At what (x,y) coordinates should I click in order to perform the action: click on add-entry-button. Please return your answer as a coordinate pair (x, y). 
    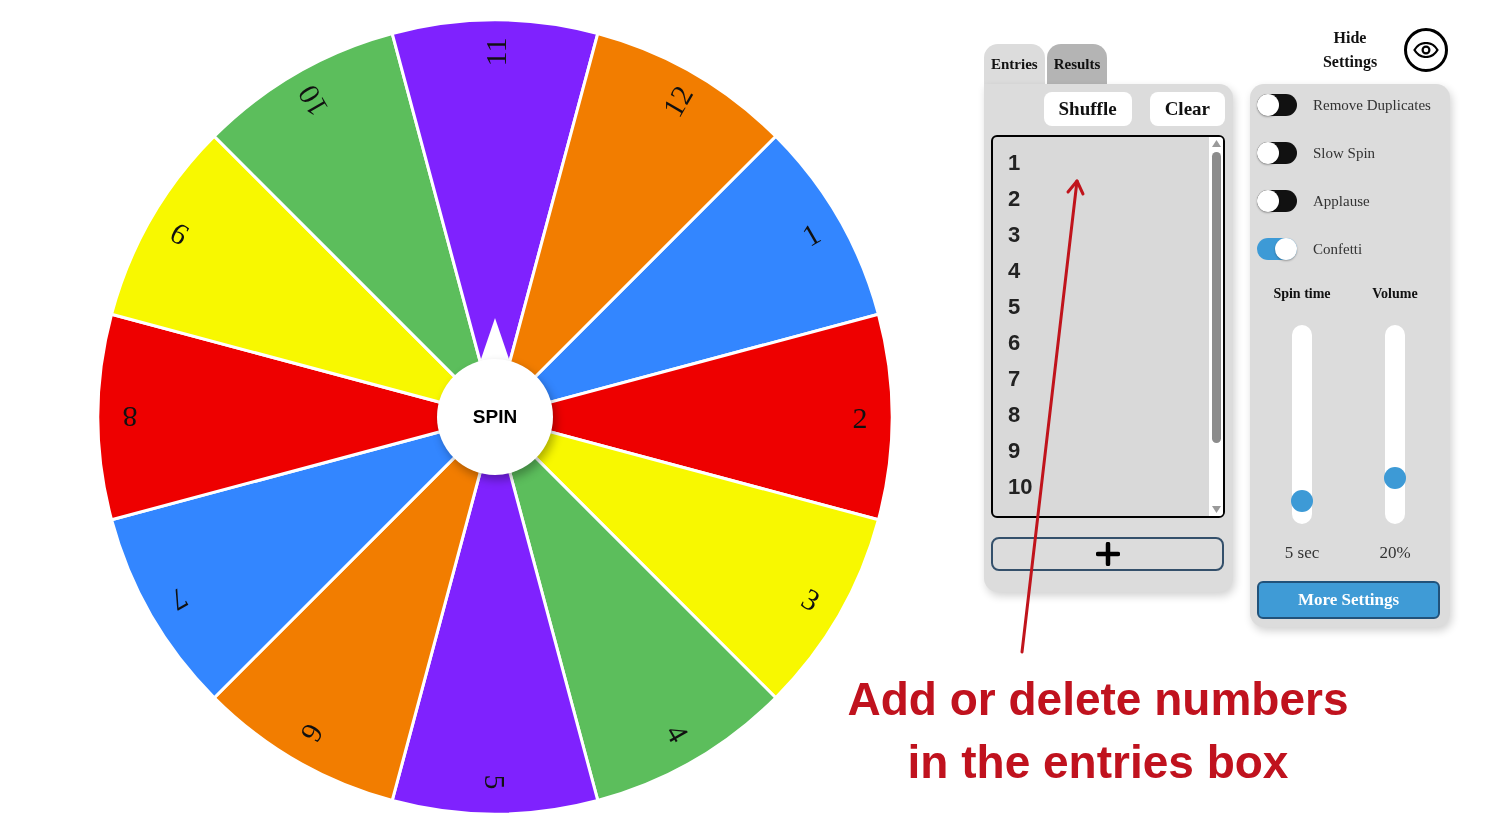
    Looking at the image, I should click on (1107, 554).